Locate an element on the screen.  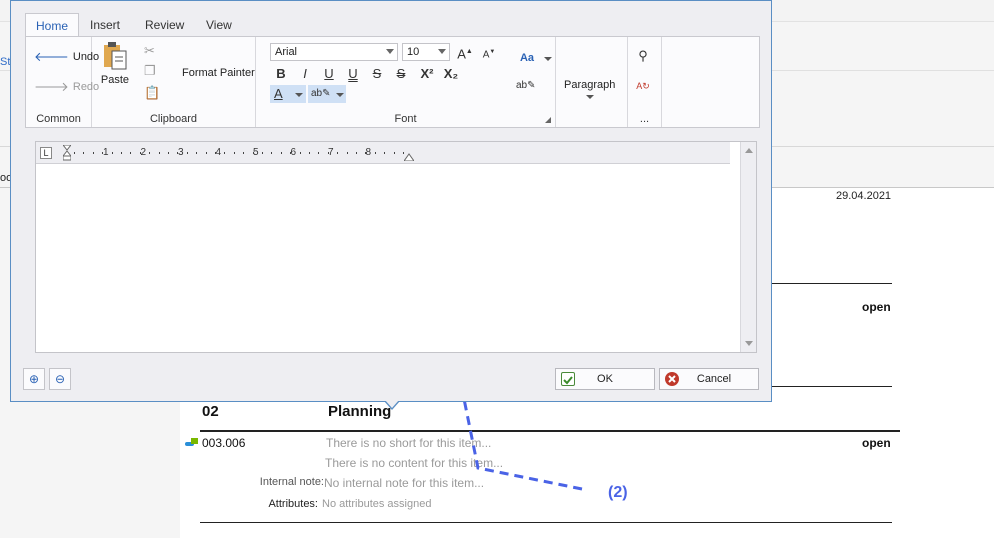
zoom-out-button: ⊖ is located at coordinates (60, 379).